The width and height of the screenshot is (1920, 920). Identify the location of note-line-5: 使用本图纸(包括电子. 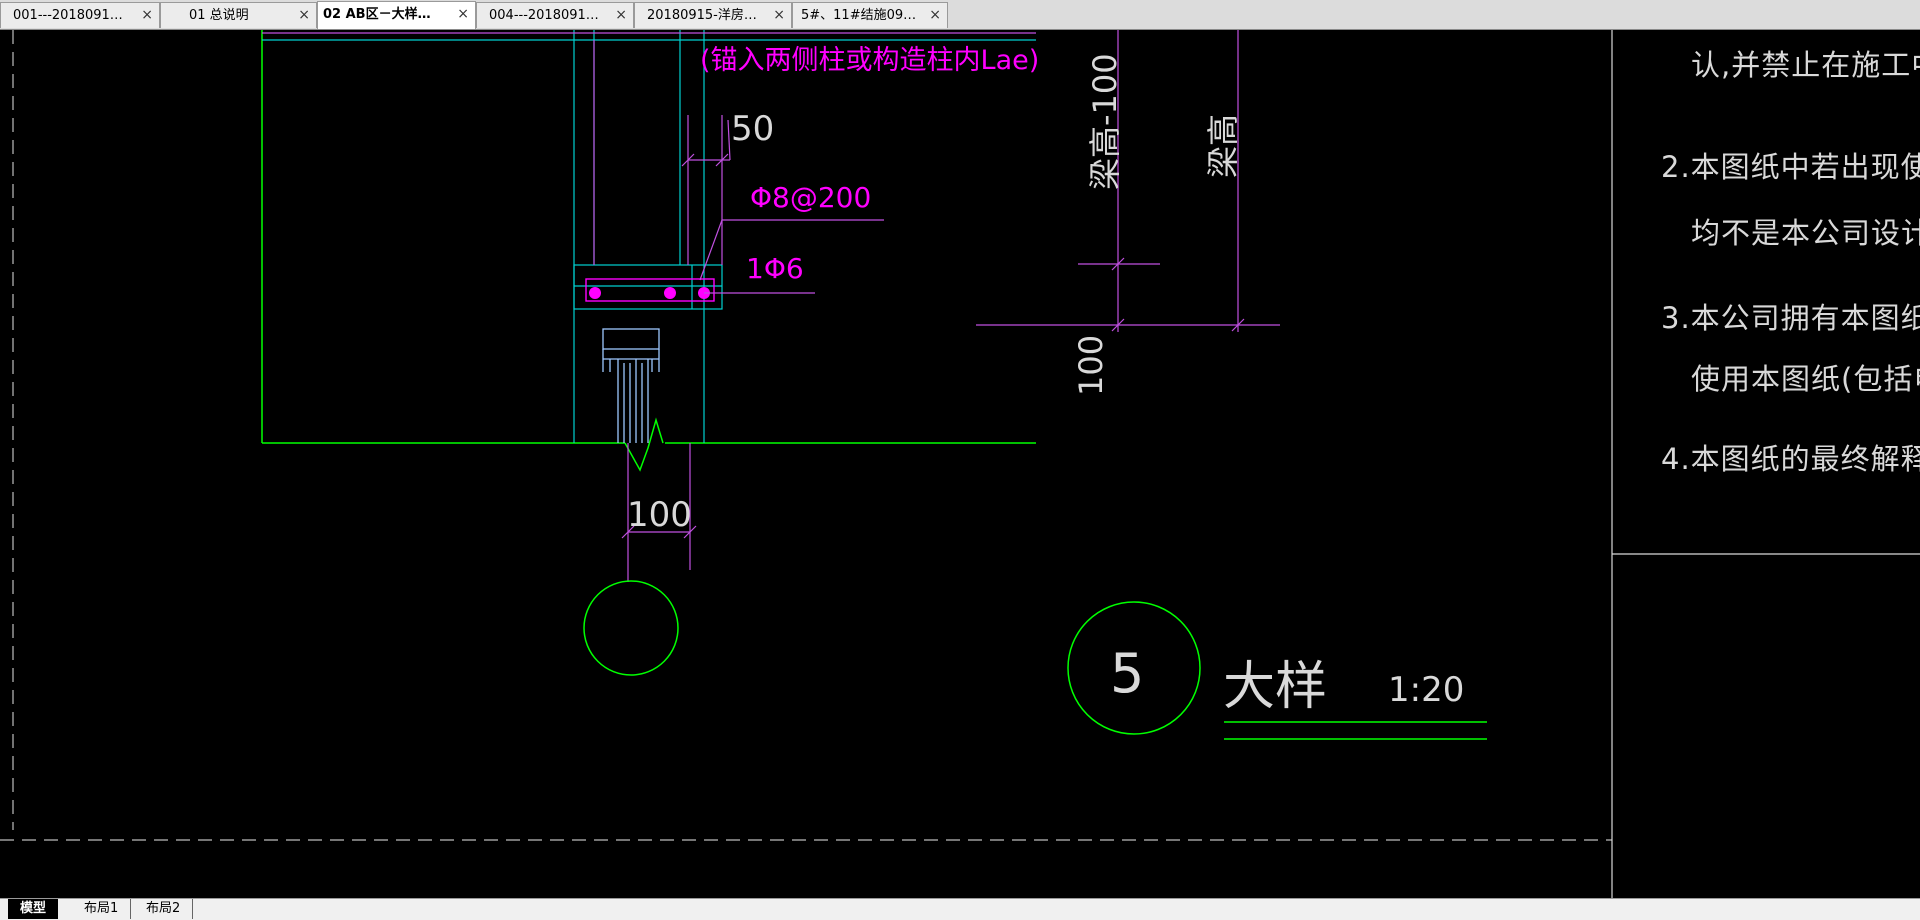
(1805, 379).